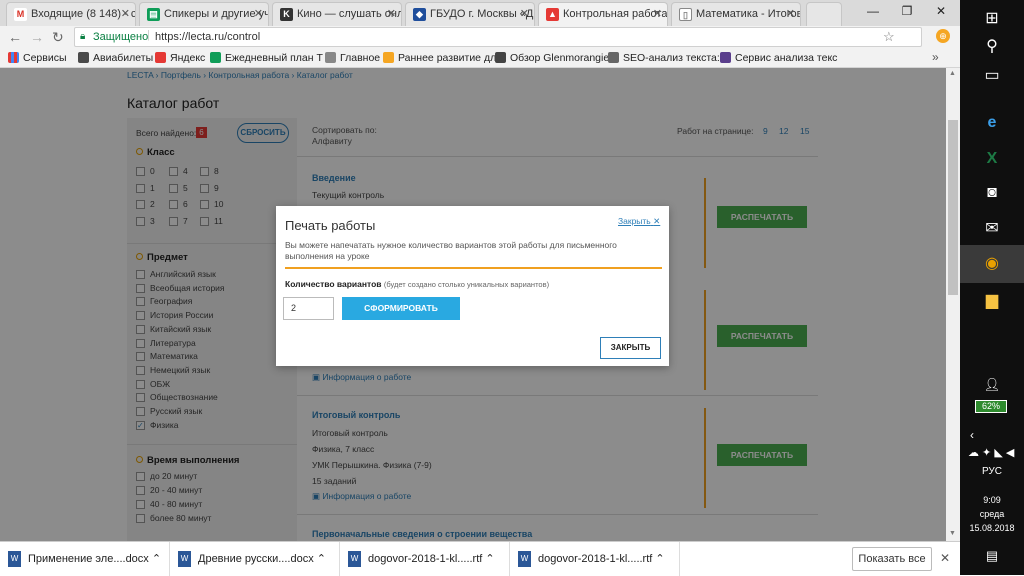 This screenshot has height=576, width=1024. I want to click on bookmark-services: Сервисы, so click(37, 58).